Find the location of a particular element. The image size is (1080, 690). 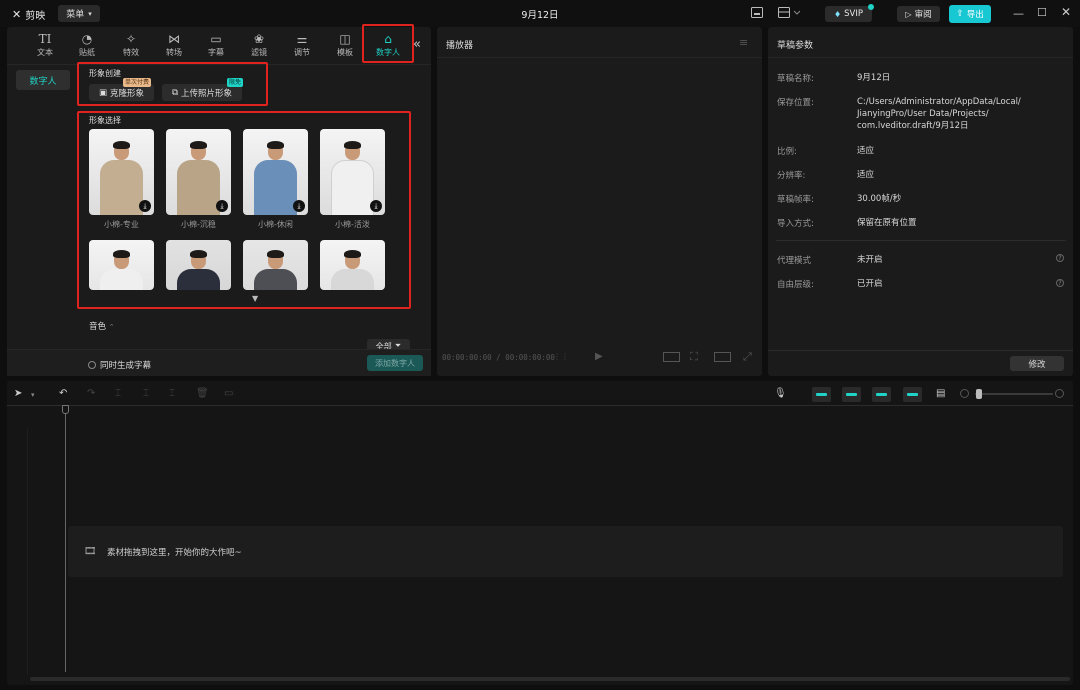

split-left-icon: ⌶ is located at coordinates (146, 393).